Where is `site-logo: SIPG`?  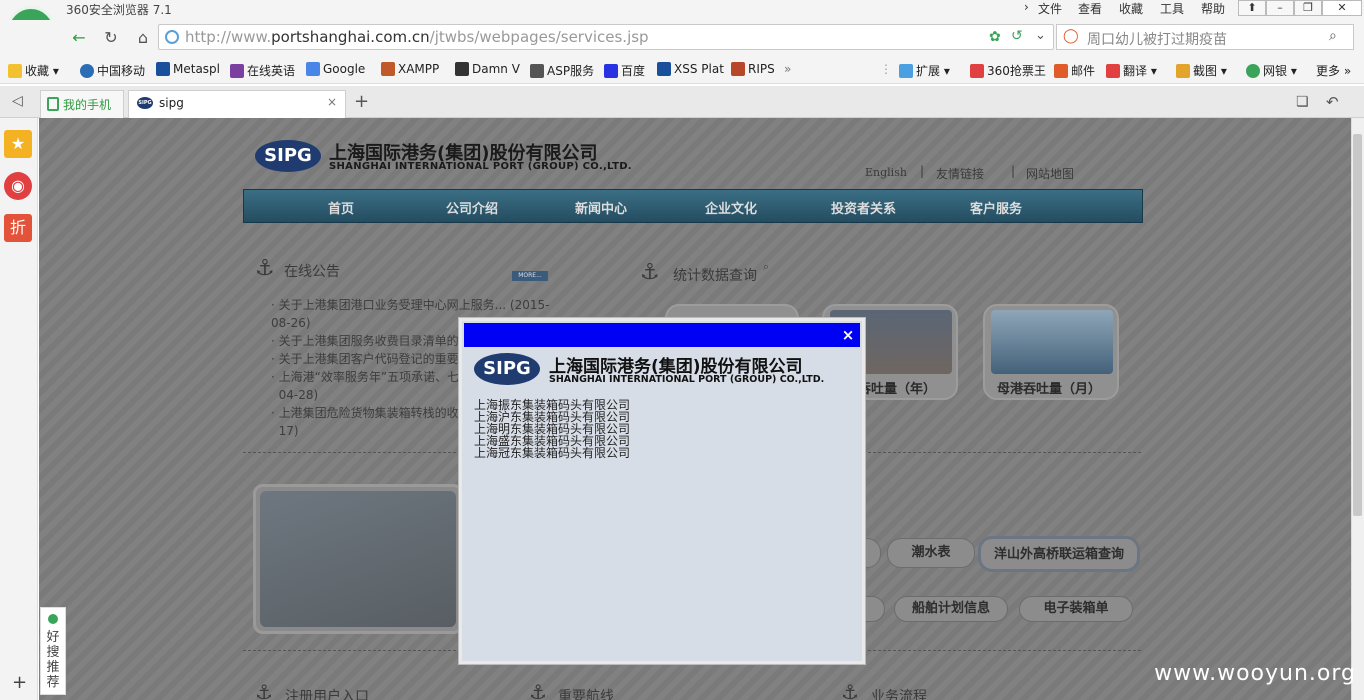 site-logo: SIPG is located at coordinates (288, 156).